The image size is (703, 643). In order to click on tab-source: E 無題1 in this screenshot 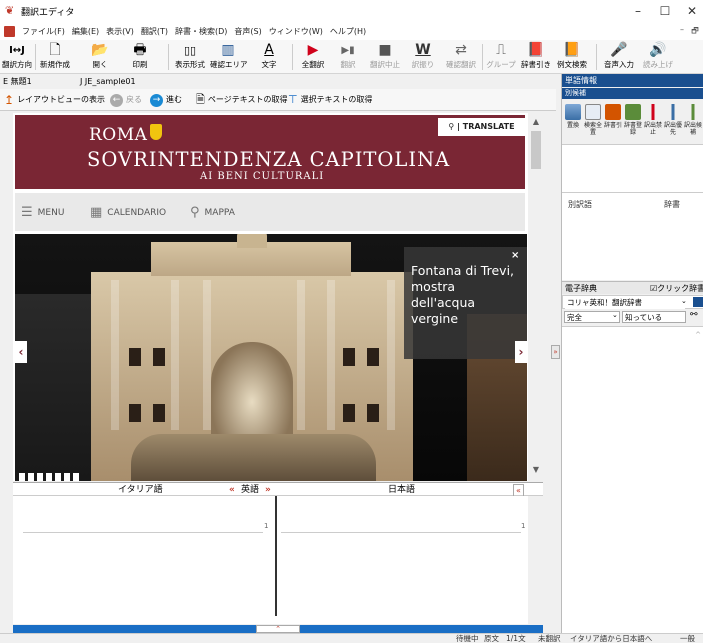, I will do `click(17, 82)`.